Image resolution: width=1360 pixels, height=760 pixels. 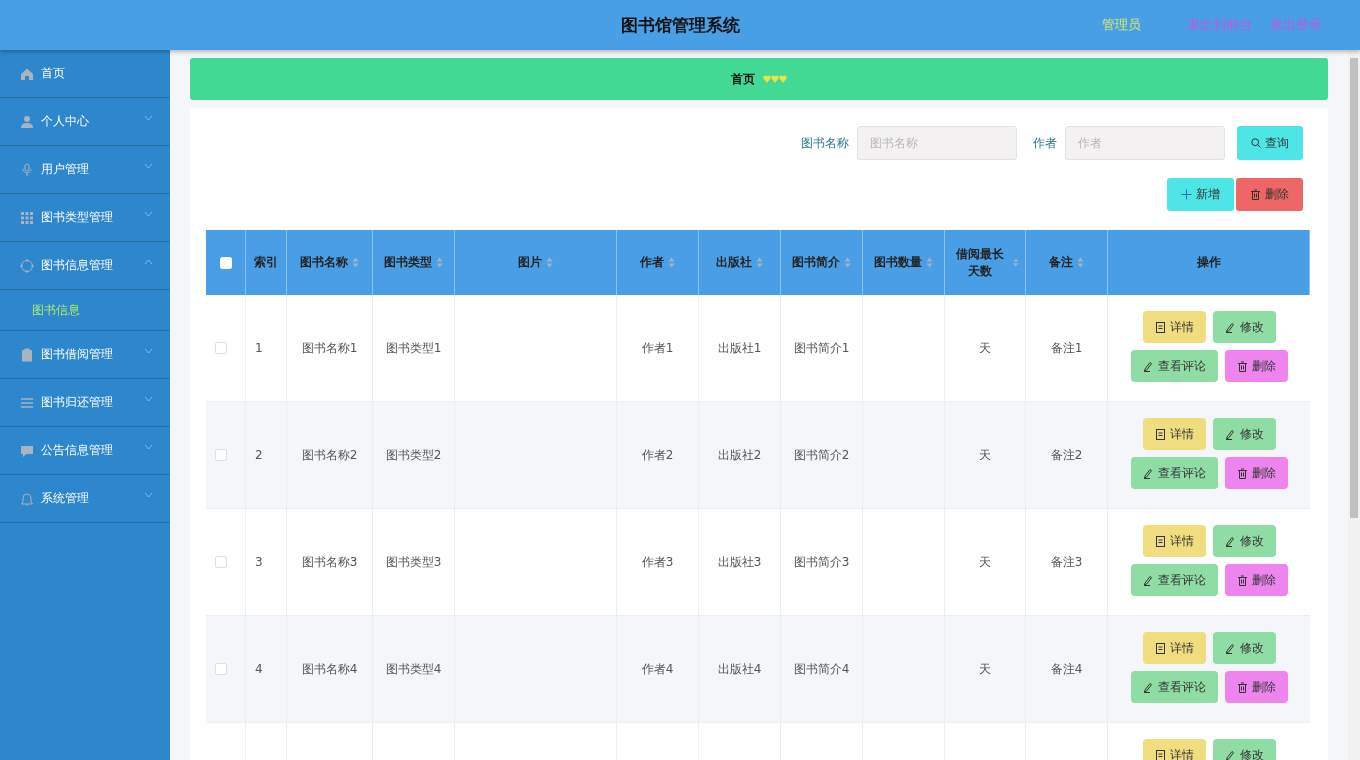 I want to click on user-role: 管理员, so click(x=1121, y=25).